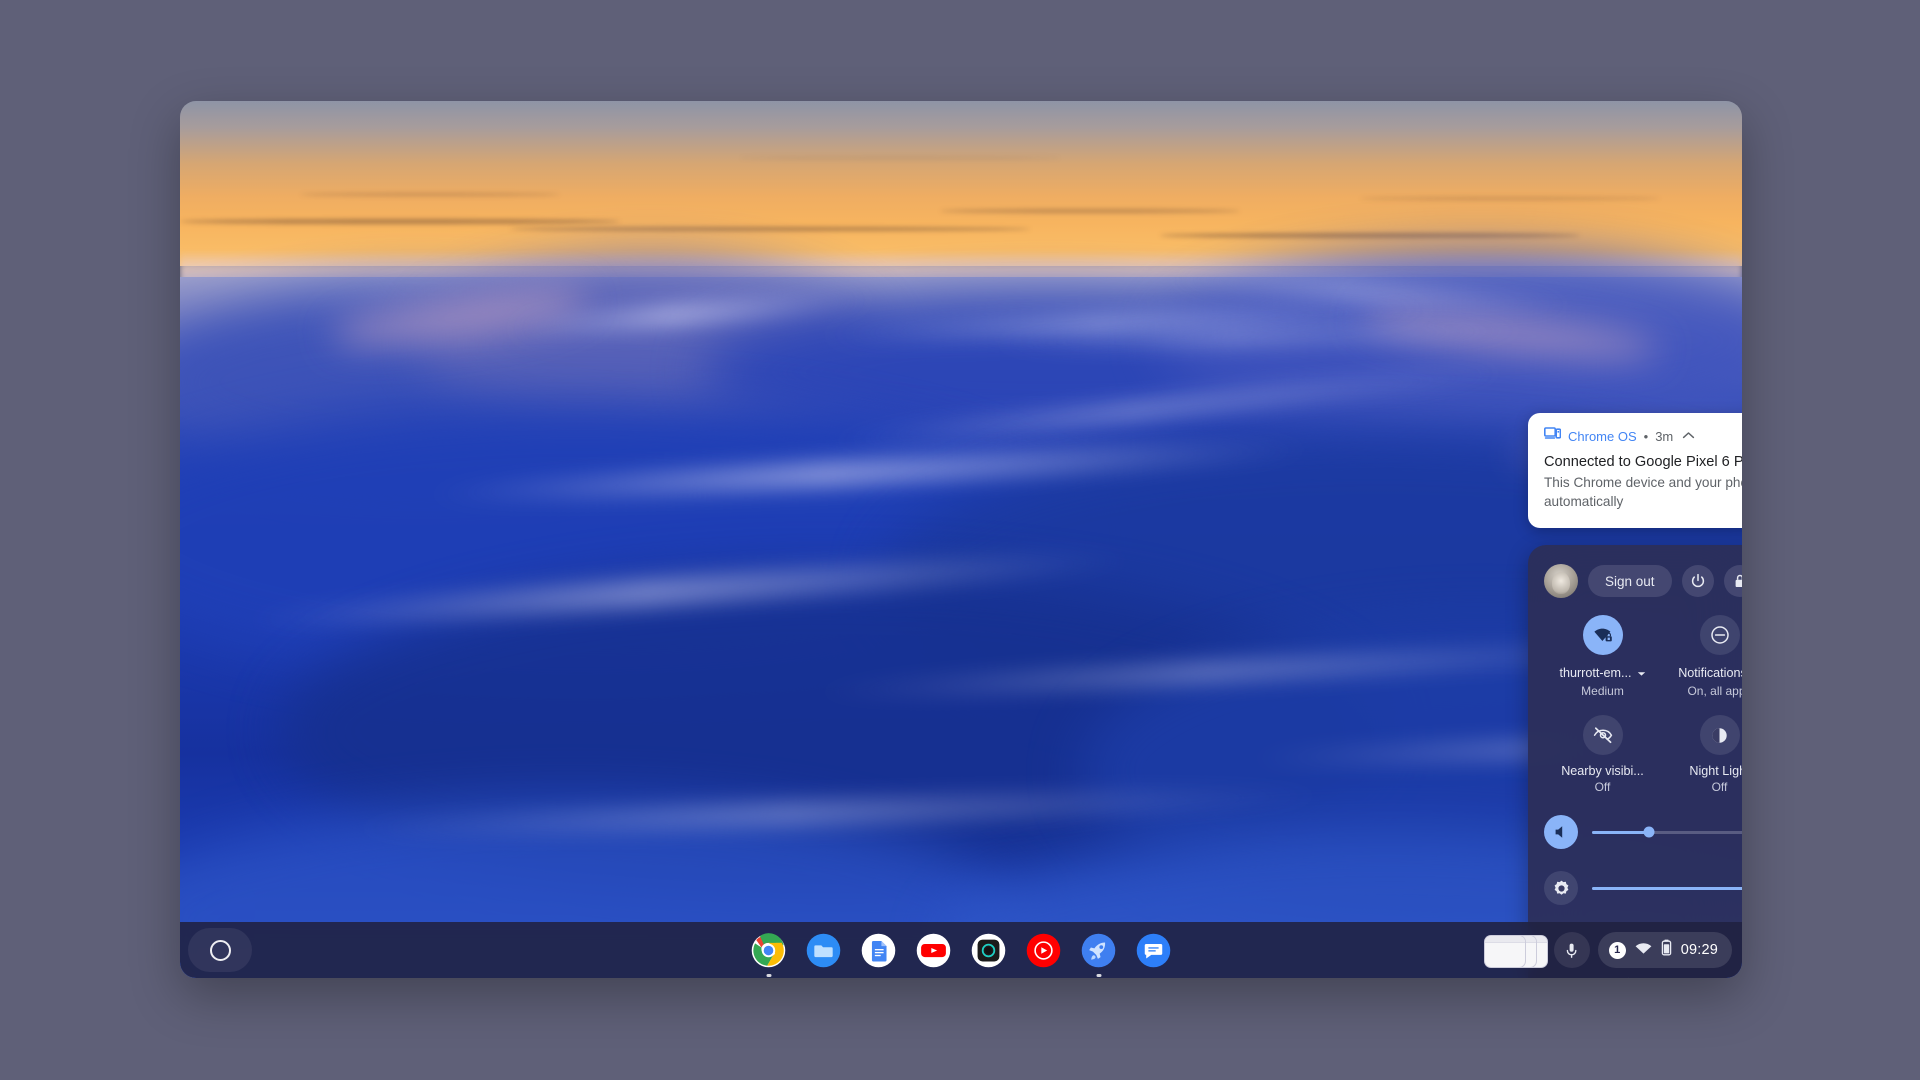 This screenshot has height=1080, width=1920. What do you see at coordinates (1701, 657) in the screenshot?
I see `tile-notifications: Notifications On, all apps` at bounding box center [1701, 657].